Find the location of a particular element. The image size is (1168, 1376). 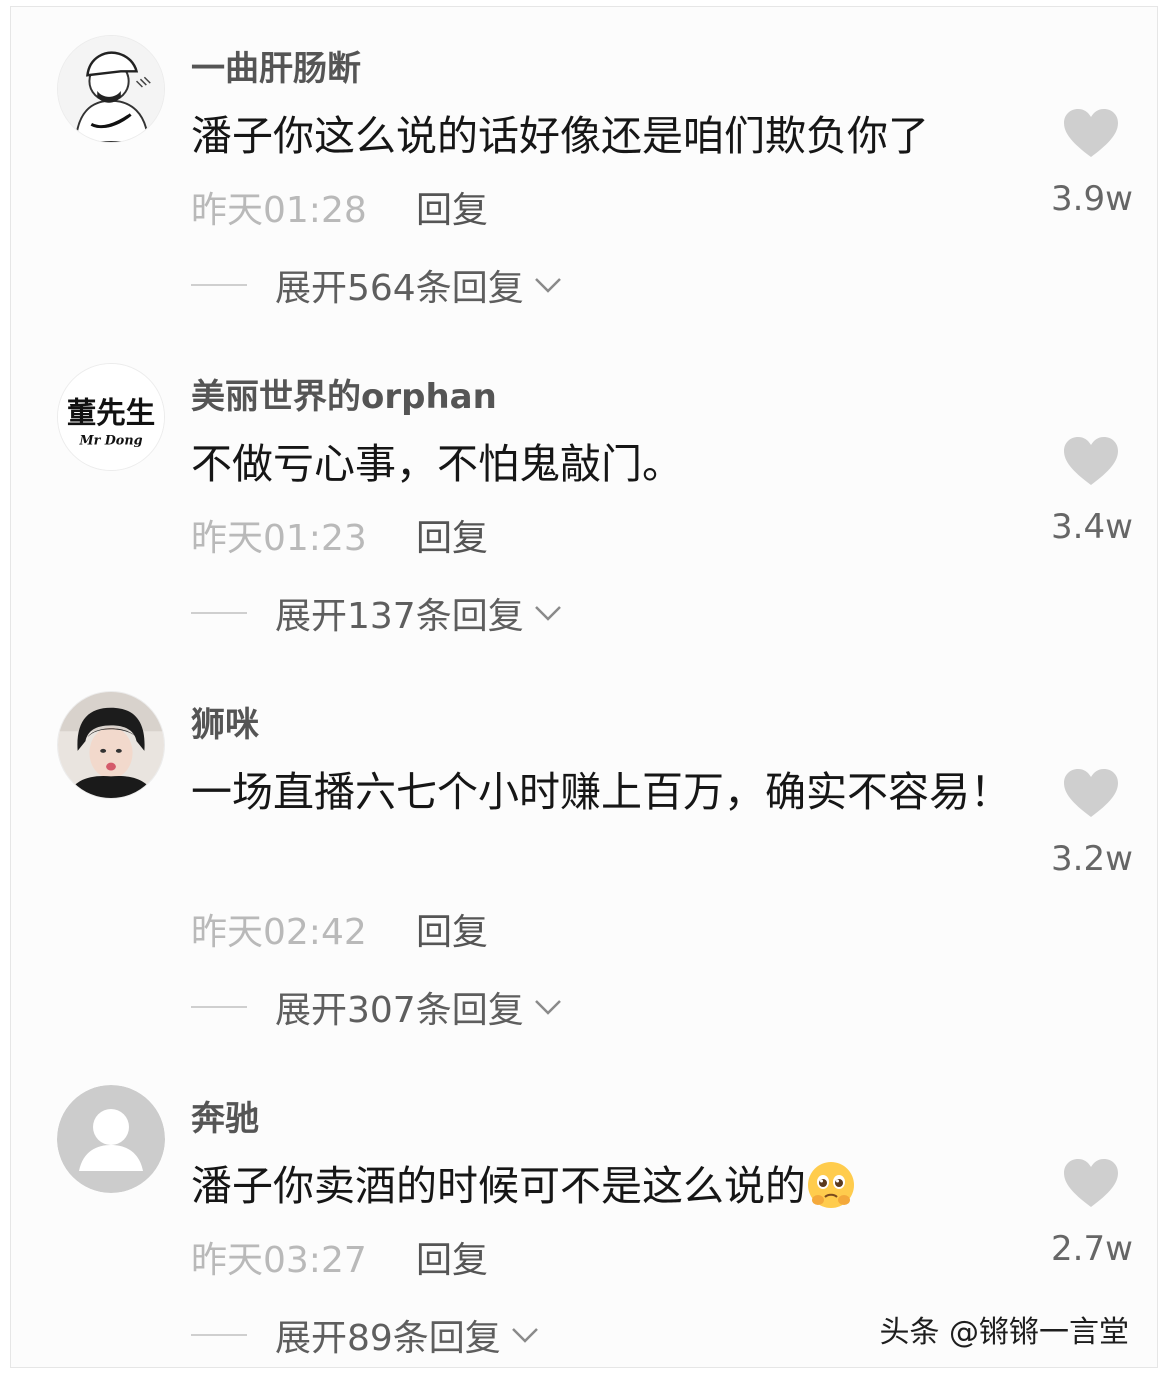

comment-text-content: 潘子你卖酒的时候可不是这么说的 is located at coordinates (498, 1186).